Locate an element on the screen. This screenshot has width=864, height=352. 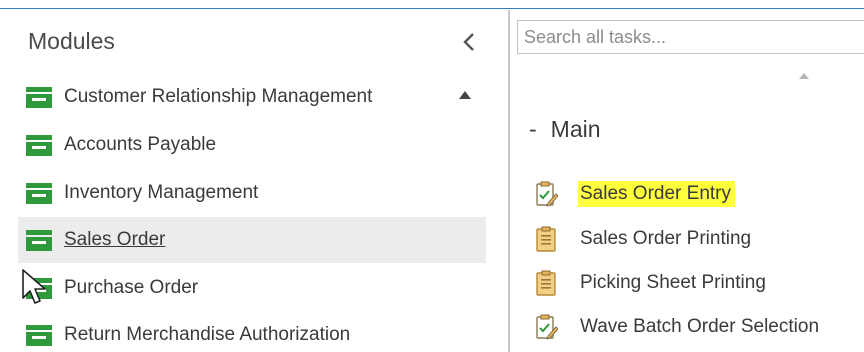
task-item-wave-batch-order-selection: Wave Batch Order Selection is located at coordinates (678, 327).